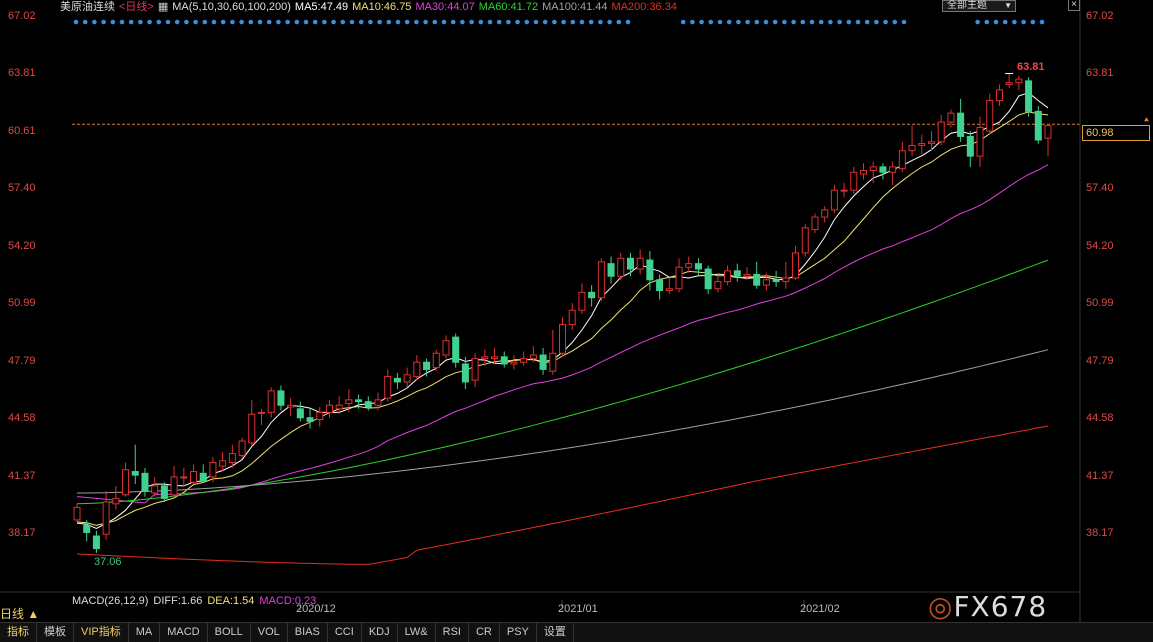  I want to click on tab-模板: 模板, so click(55, 632).